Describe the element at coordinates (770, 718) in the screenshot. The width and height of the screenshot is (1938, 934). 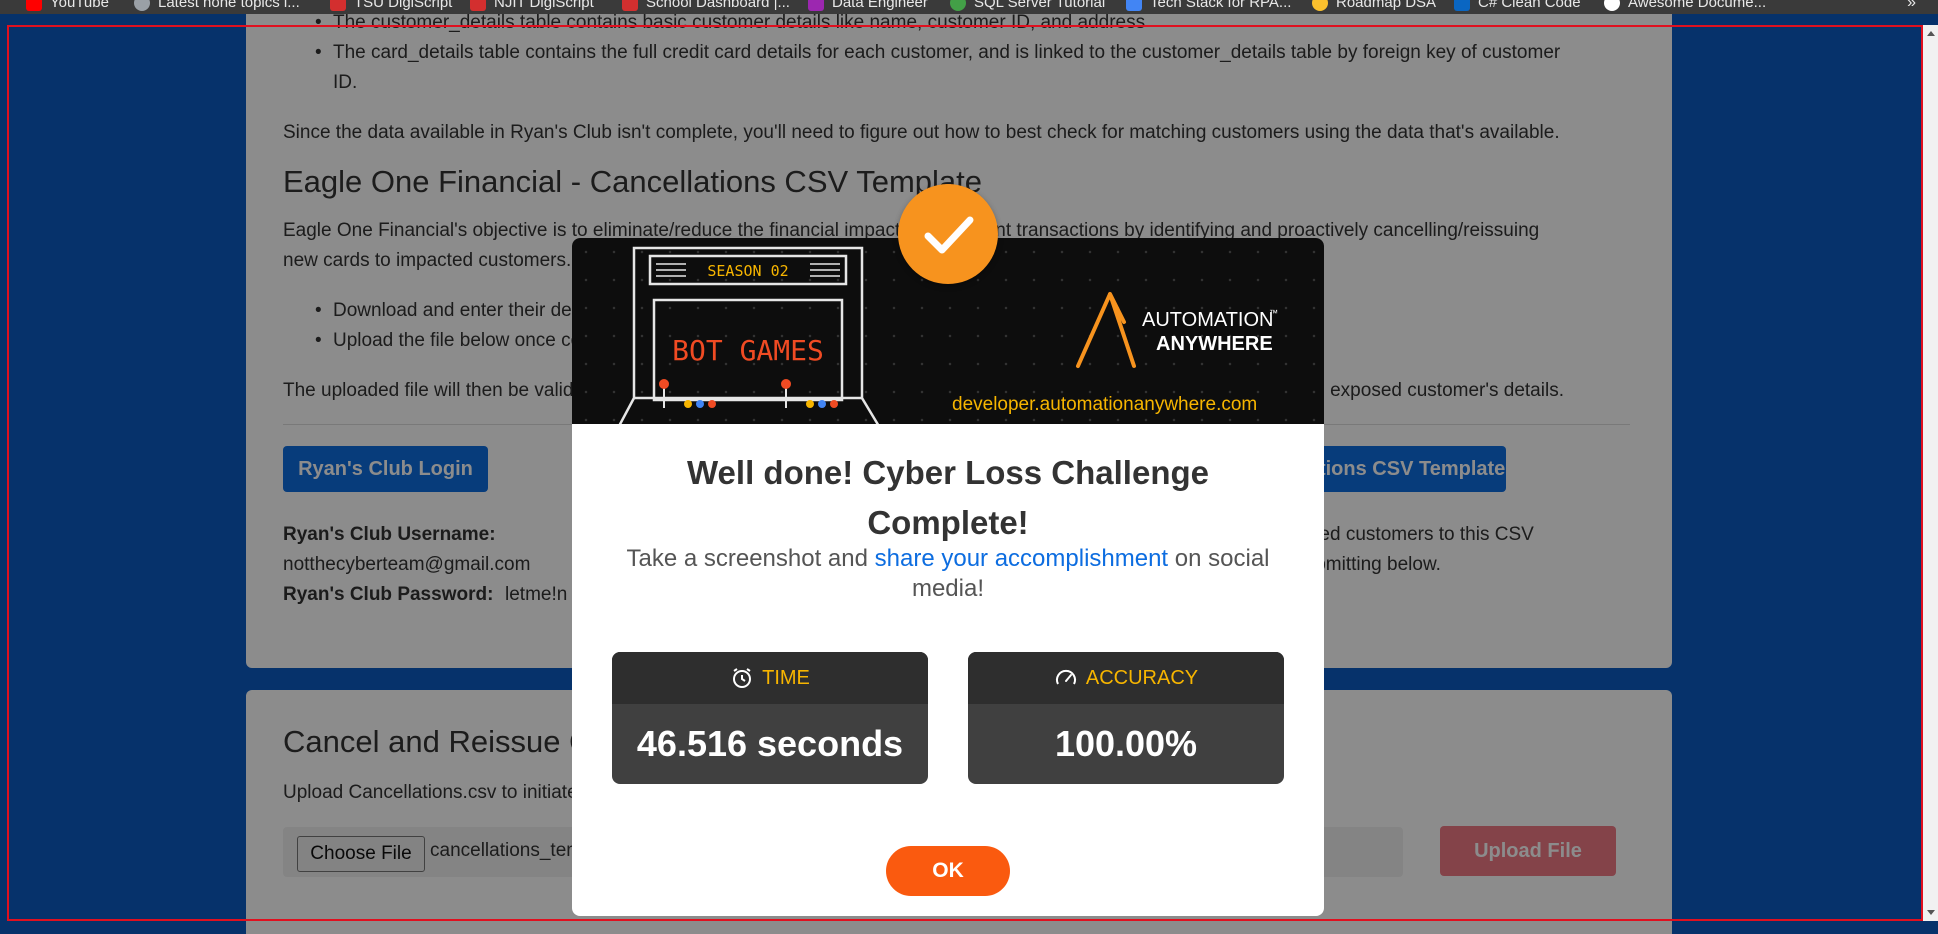
I see `time-stat: TIME 46.516 seconds` at that location.